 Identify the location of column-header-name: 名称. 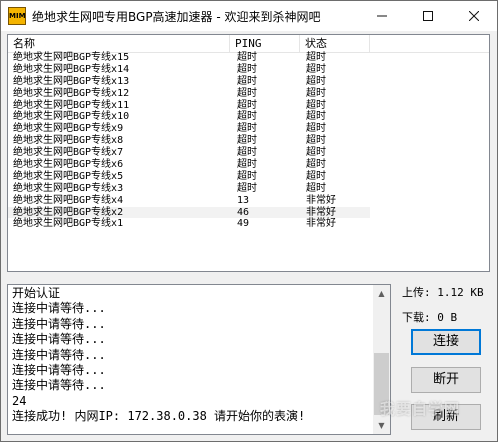
(119, 43).